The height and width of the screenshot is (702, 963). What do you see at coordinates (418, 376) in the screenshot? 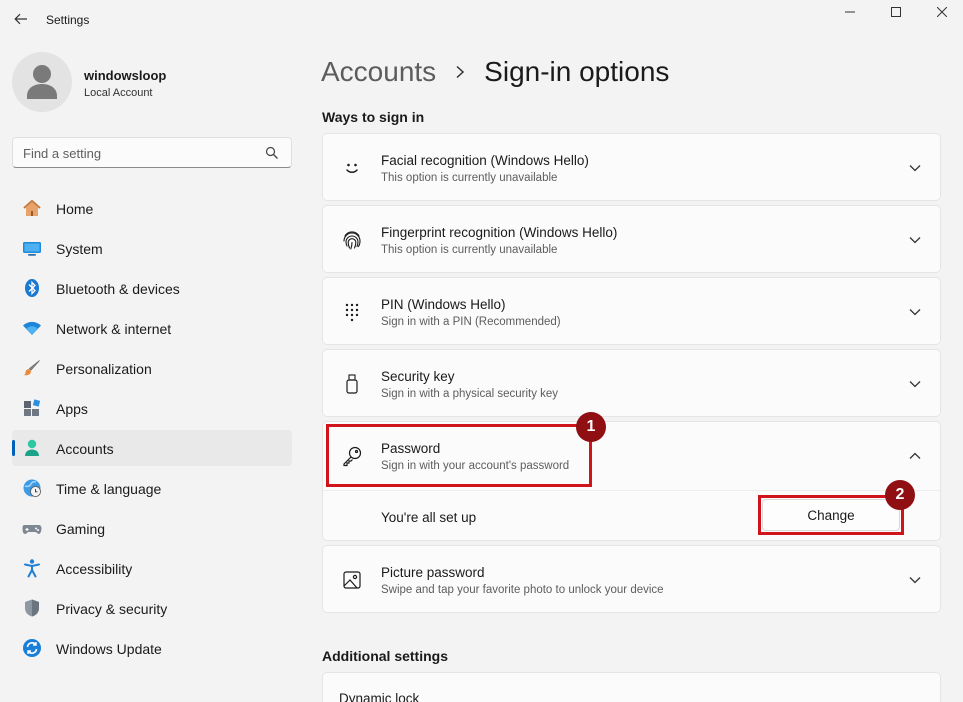
I see `option-title: Security key` at bounding box center [418, 376].